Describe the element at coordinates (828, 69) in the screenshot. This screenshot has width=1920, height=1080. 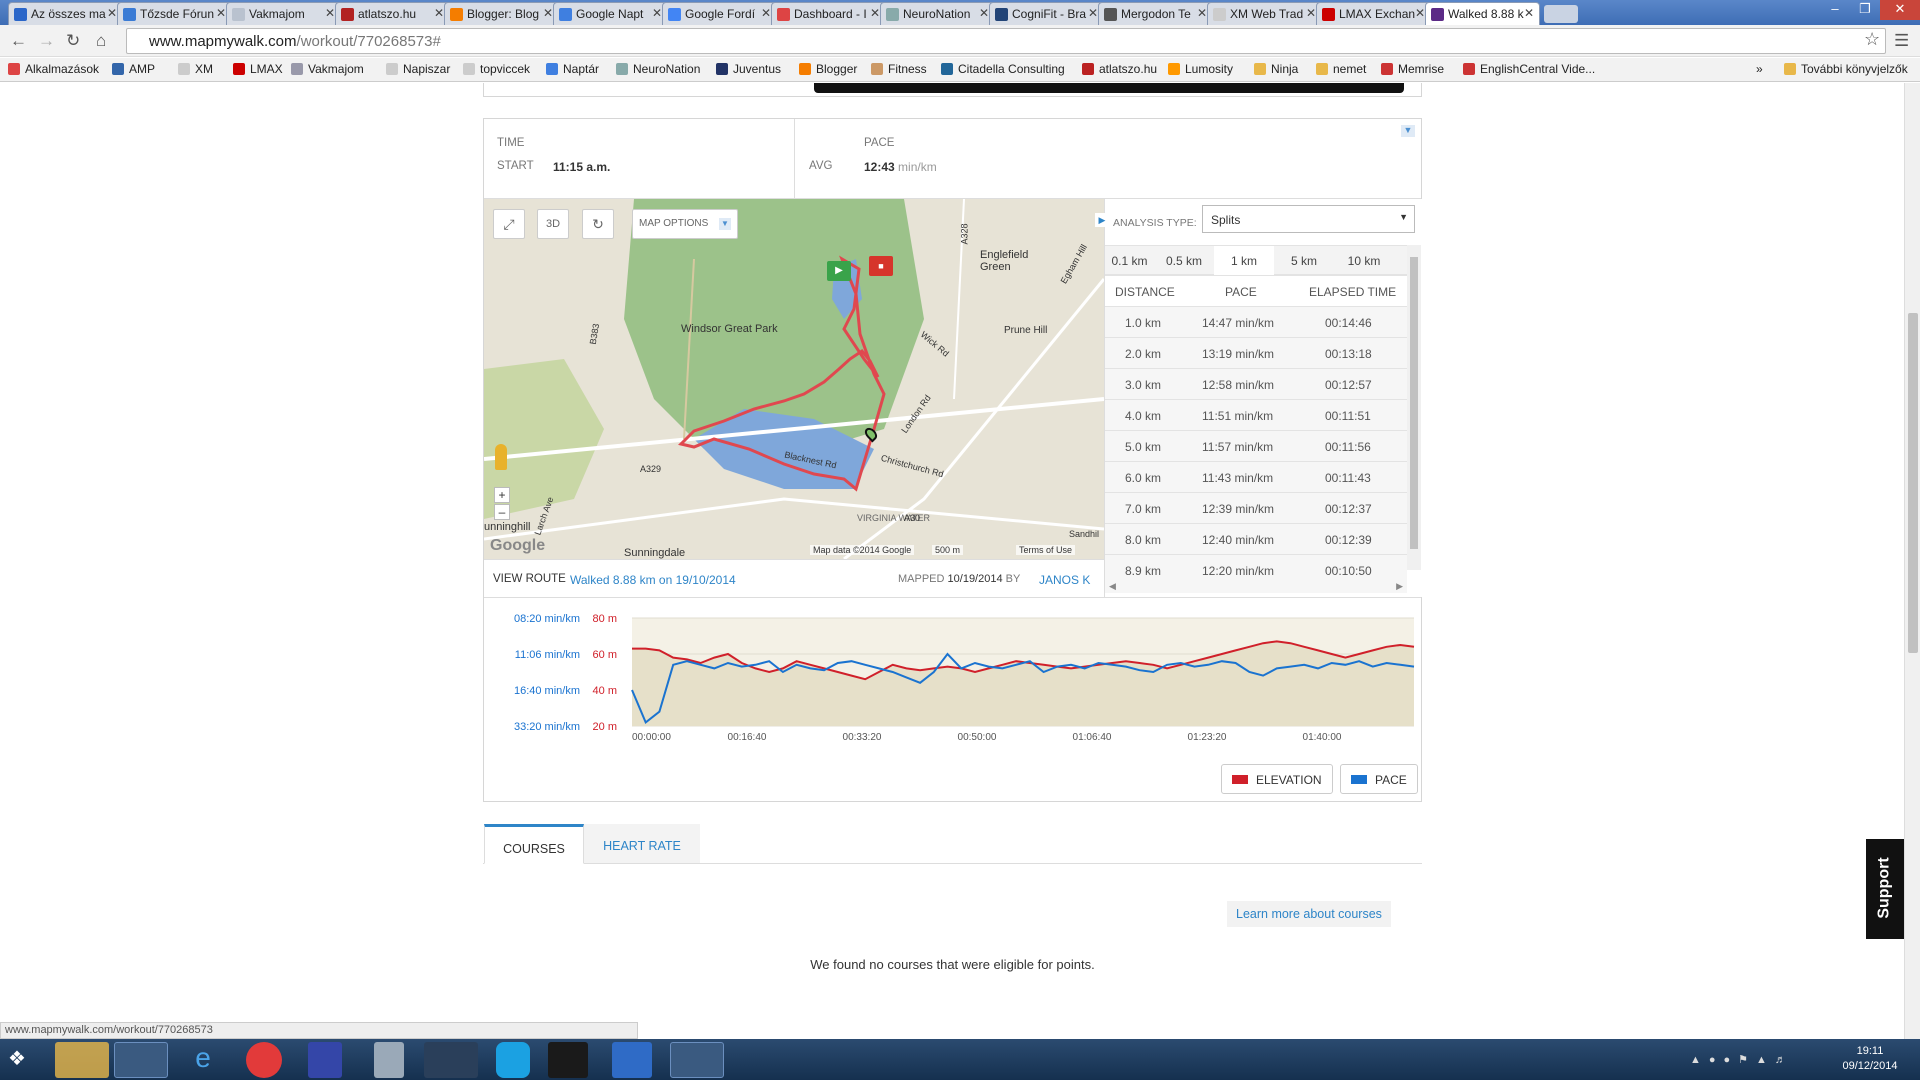
I see `bookmark-item: Blogger` at that location.